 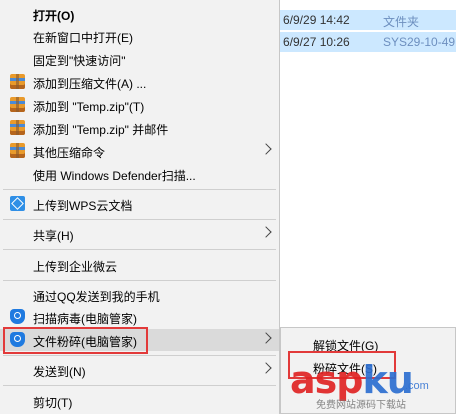 What do you see at coordinates (69, 153) in the screenshot?
I see `menu-item-label: 其他压缩命令` at bounding box center [69, 153].